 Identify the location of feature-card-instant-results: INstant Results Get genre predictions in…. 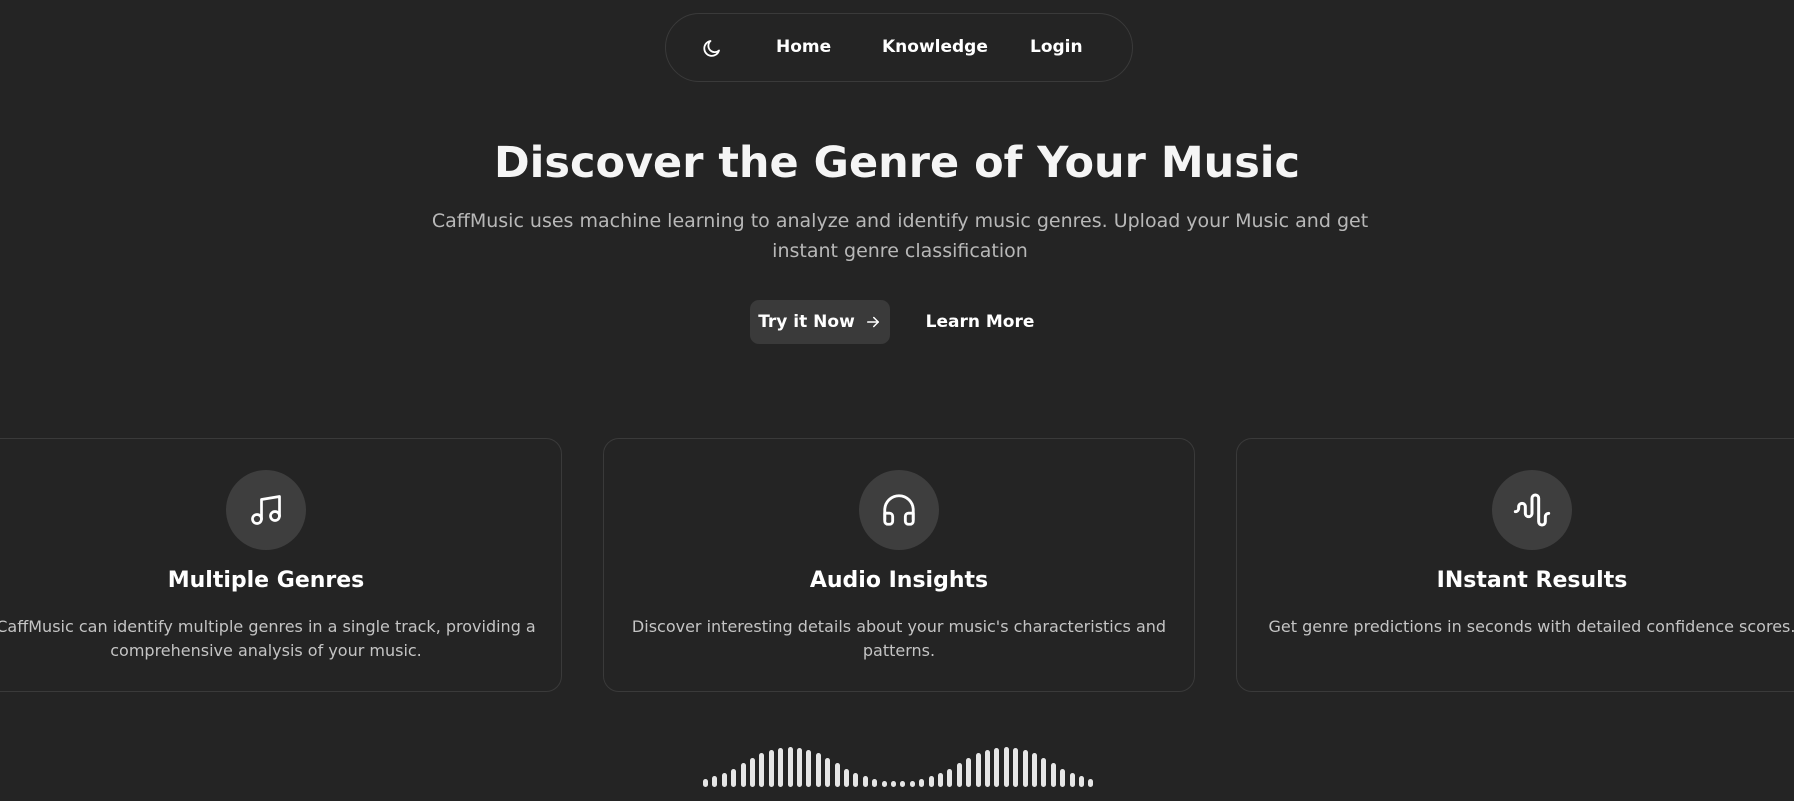
(1515, 565).